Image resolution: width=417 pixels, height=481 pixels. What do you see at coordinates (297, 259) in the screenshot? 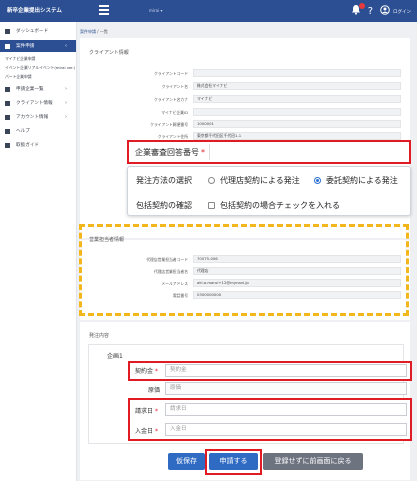
I see `agency-rep-code-value: 70075-006` at bounding box center [297, 259].